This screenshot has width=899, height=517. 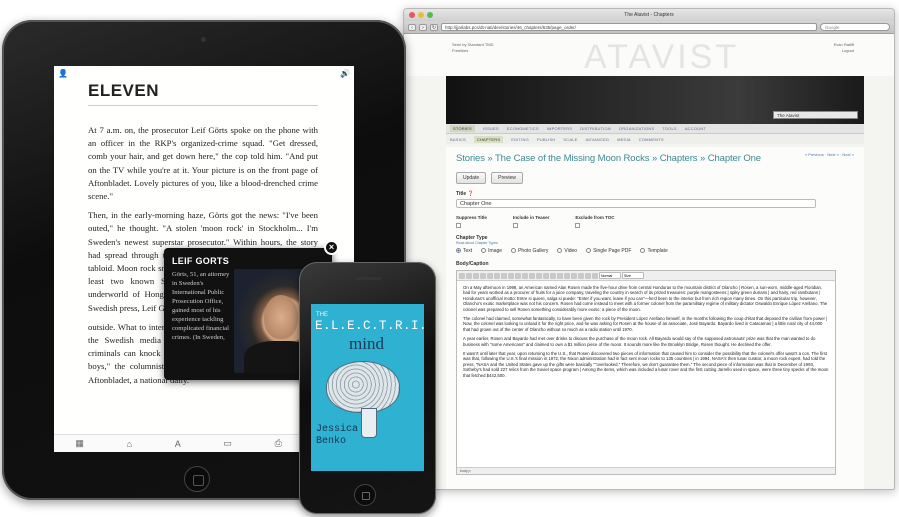 I want to click on tab-chapters: CHAPTERS, so click(x=488, y=139).